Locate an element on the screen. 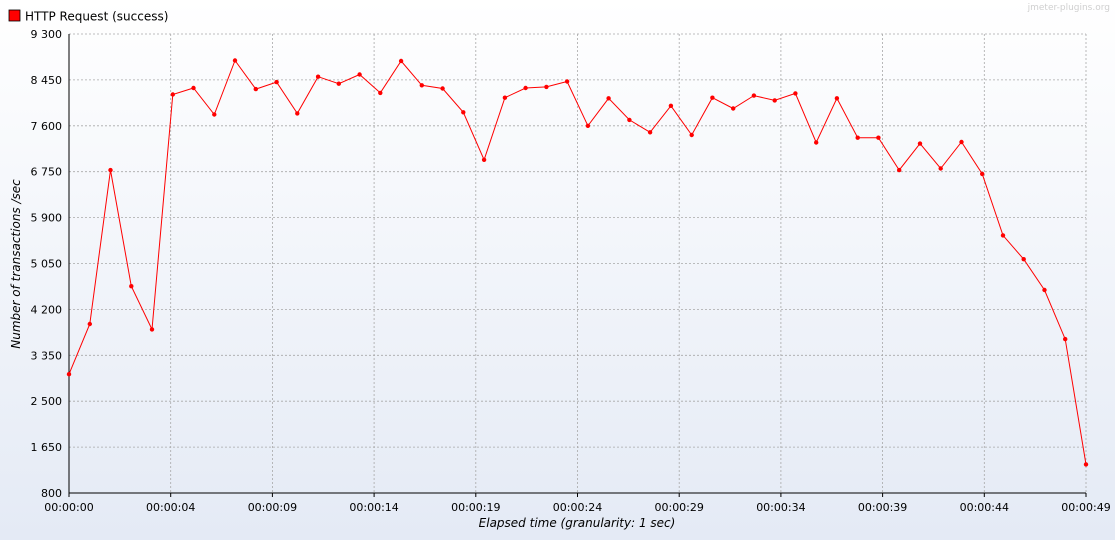 The image size is (1115, 540). x-tick-label: 00:00:29 is located at coordinates (678, 507).